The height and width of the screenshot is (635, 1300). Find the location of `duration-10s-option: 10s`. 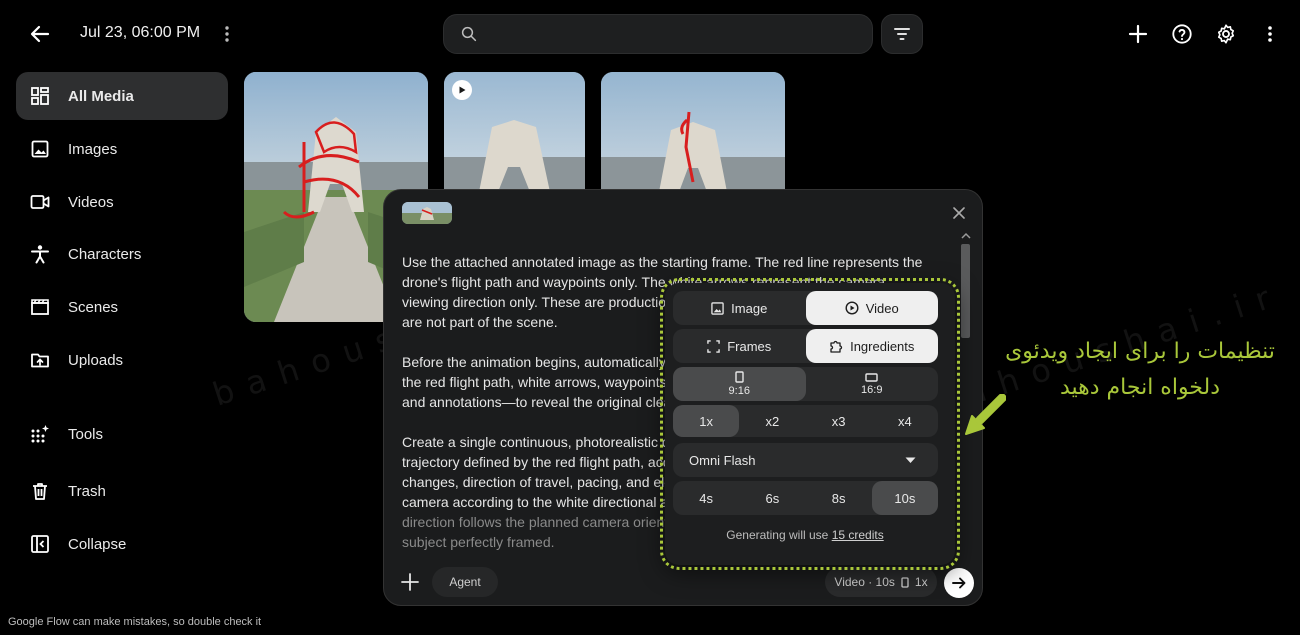

duration-10s-option: 10s is located at coordinates (904, 498).